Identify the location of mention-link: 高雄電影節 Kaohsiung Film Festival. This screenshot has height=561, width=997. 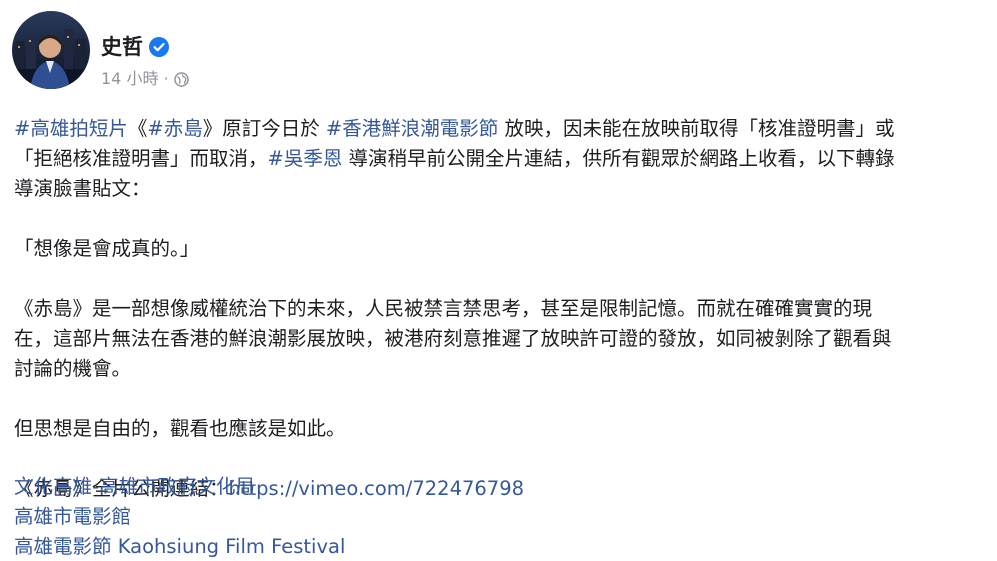
(179, 546).